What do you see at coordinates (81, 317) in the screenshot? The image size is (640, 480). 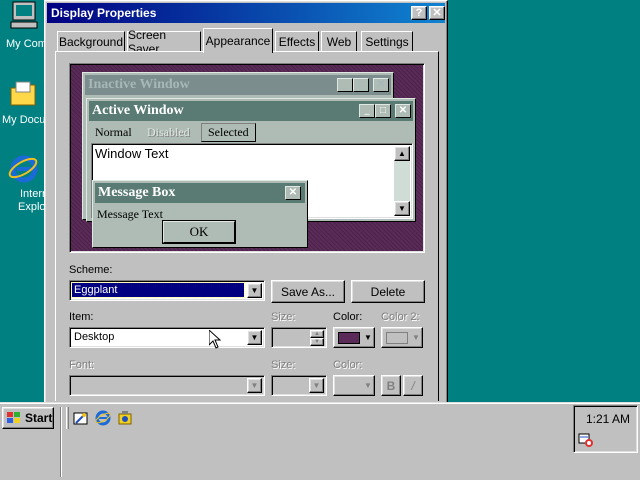 I see `item-label: Item:` at bounding box center [81, 317].